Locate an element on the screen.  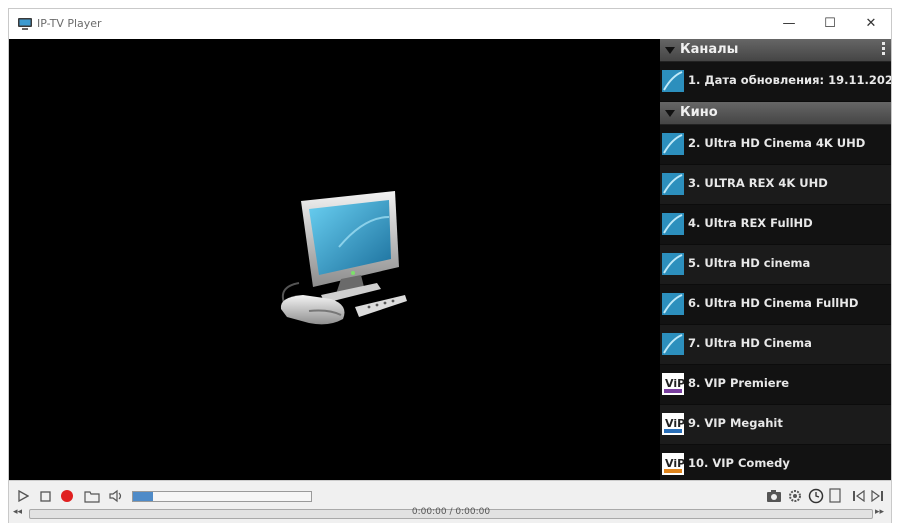
stop-icon is located at coordinates (45, 496).